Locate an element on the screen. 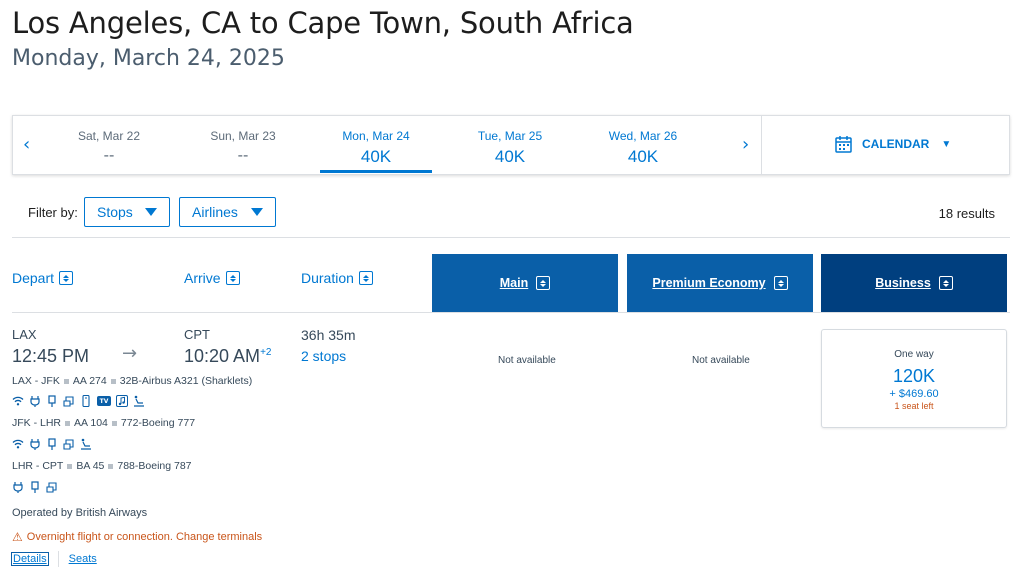  trip-type: One way is located at coordinates (914, 354).